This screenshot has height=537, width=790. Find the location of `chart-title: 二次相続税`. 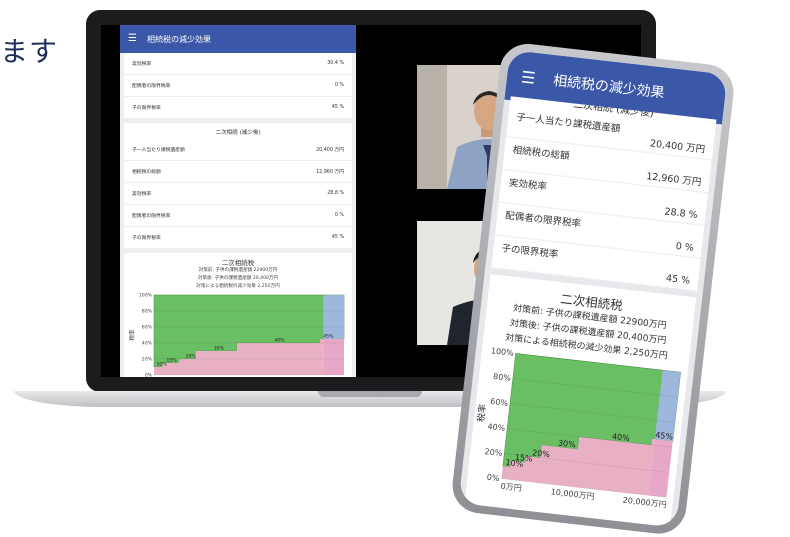

chart-title: 二次相続税 is located at coordinates (238, 263).